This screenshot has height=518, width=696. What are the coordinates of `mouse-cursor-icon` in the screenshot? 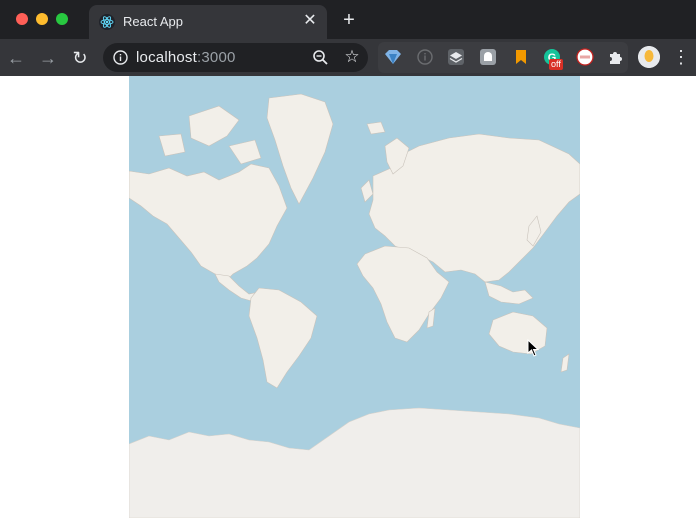 It's located at (533, 348).